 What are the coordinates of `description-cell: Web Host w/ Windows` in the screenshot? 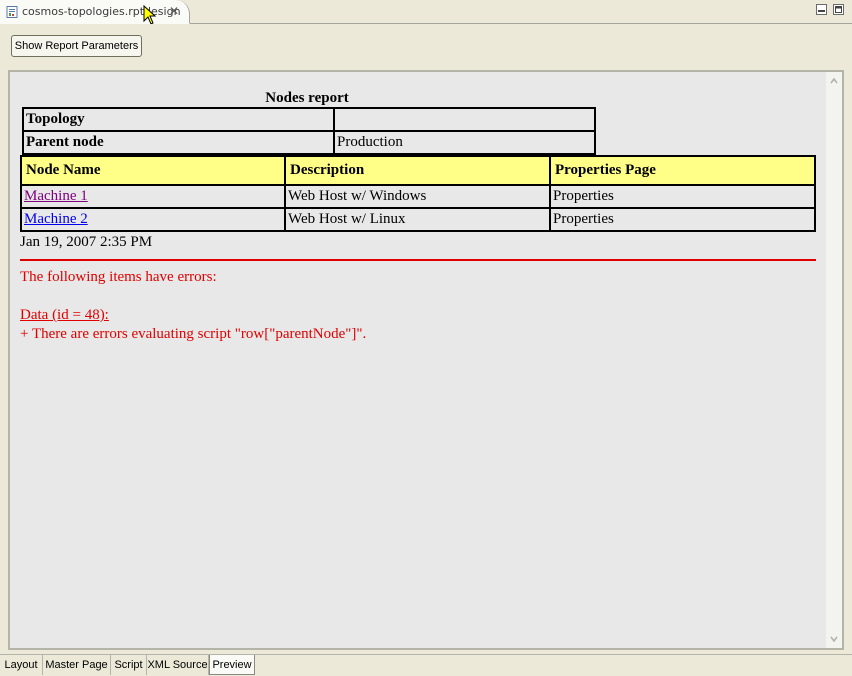 It's located at (417, 196).